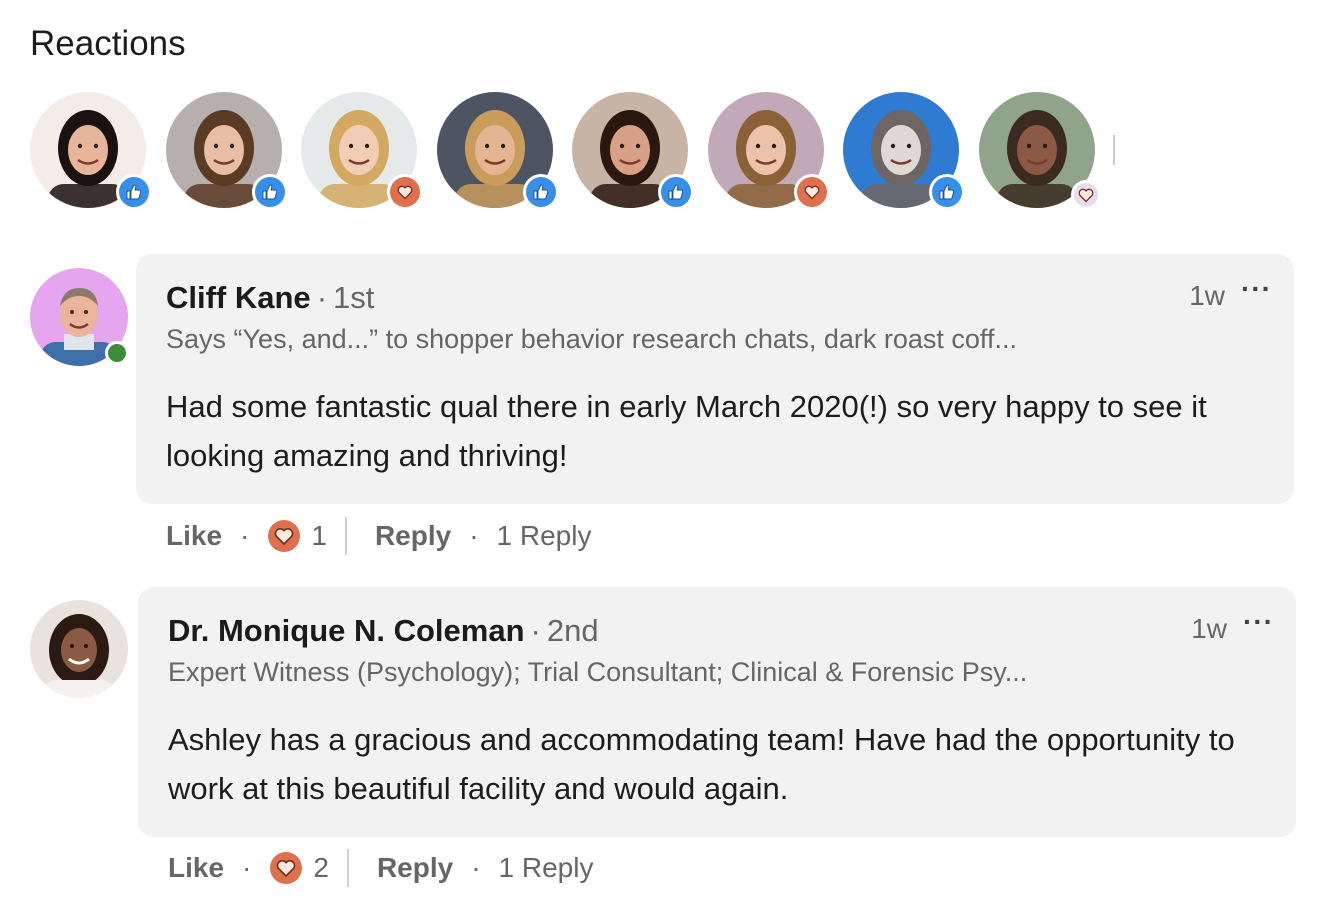 The height and width of the screenshot is (922, 1332). Describe the element at coordinates (346, 630) in the screenshot. I see `author-name: Dr. Monique N. Coleman` at that location.